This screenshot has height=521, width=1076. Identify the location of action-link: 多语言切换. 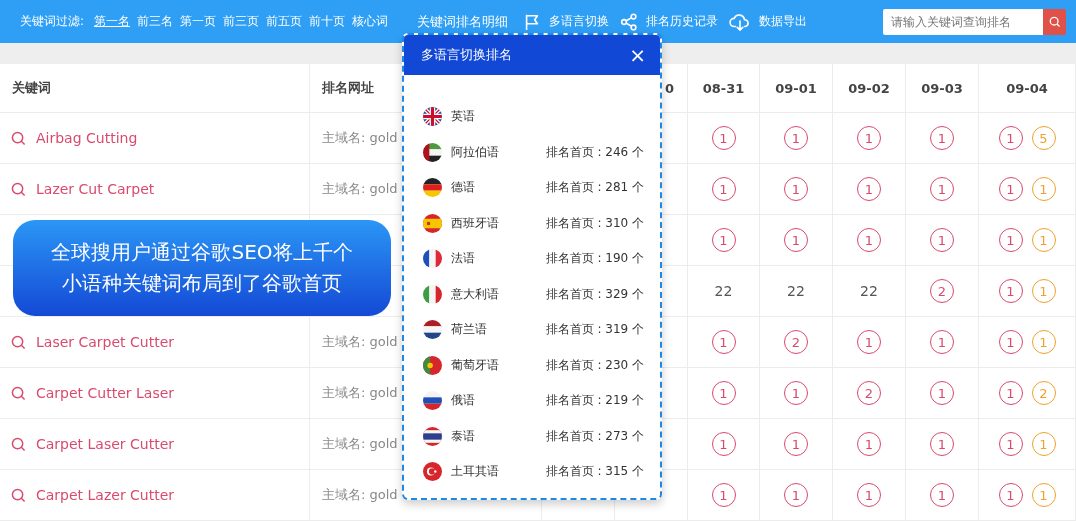
(579, 21).